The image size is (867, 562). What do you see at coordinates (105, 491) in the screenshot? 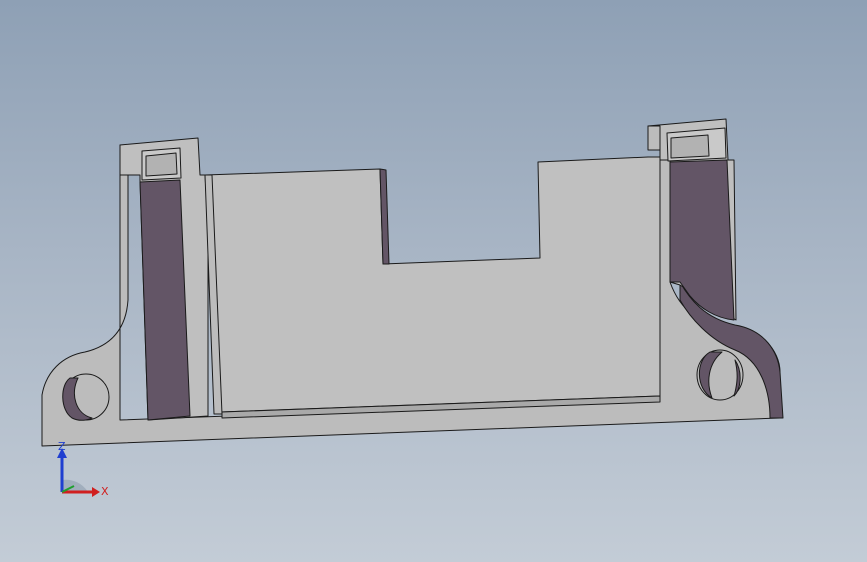
I see `x-axis-label: X` at bounding box center [105, 491].